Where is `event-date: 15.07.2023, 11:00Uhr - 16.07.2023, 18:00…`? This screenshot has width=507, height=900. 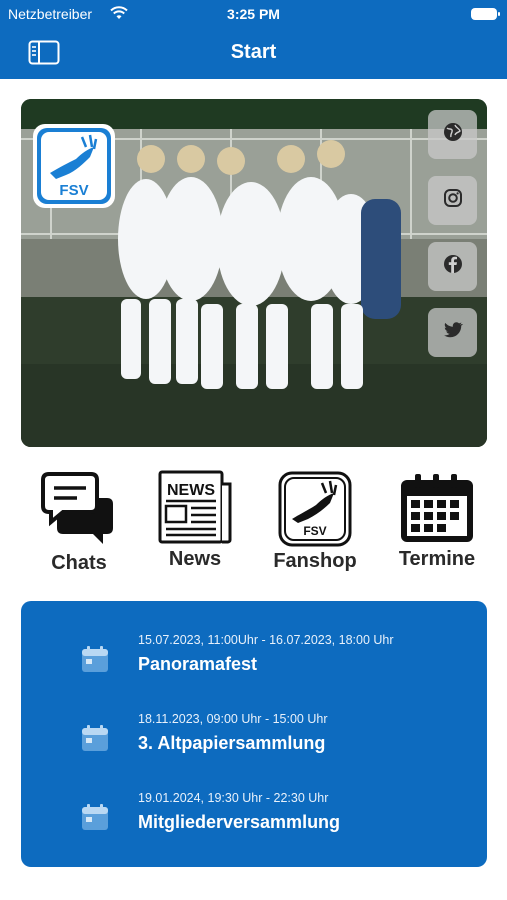 event-date: 15.07.2023, 11:00Uhr - 16.07.2023, 18:00… is located at coordinates (266, 640).